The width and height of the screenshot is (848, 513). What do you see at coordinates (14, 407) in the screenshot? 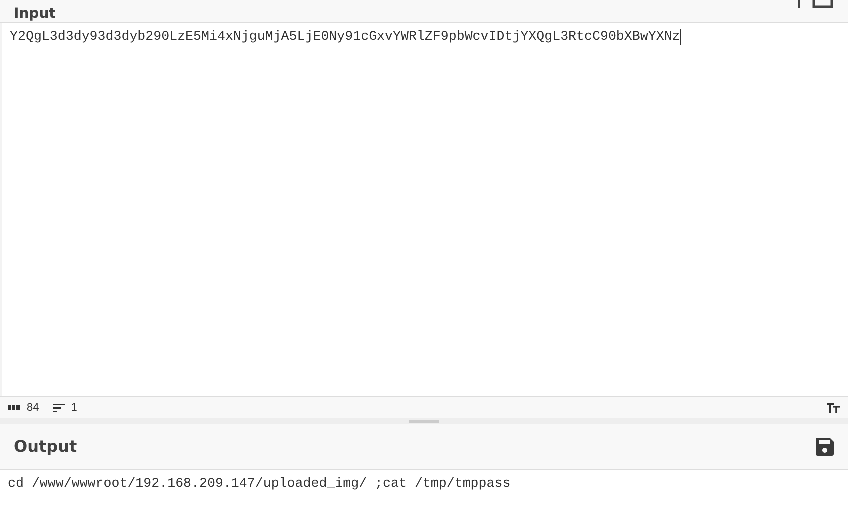
I see `length-icon` at bounding box center [14, 407].